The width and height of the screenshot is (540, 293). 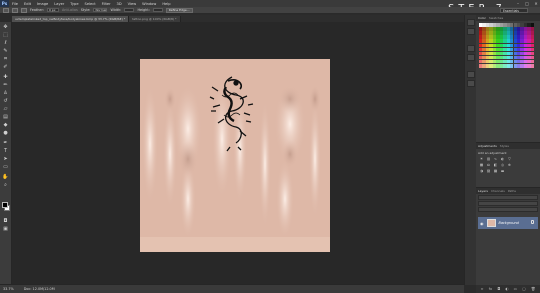 I want to click on layer-style-icon: fx, so click(x=490, y=289).